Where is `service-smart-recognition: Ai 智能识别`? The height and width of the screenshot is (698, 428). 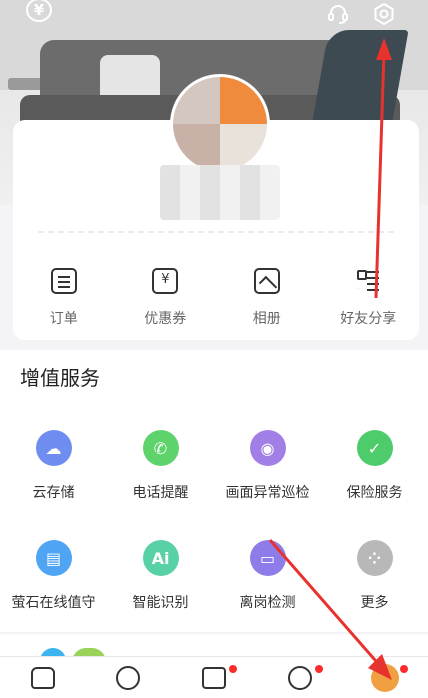
service-smart-recognition: Ai 智能识别 is located at coordinates (160, 576).